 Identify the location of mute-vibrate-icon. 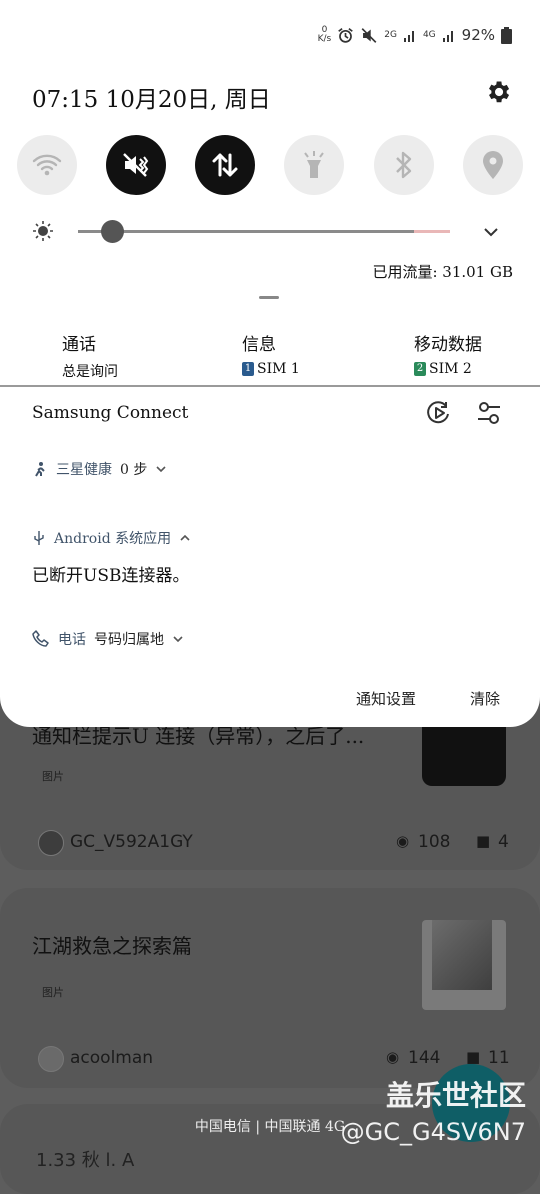
(136, 165).